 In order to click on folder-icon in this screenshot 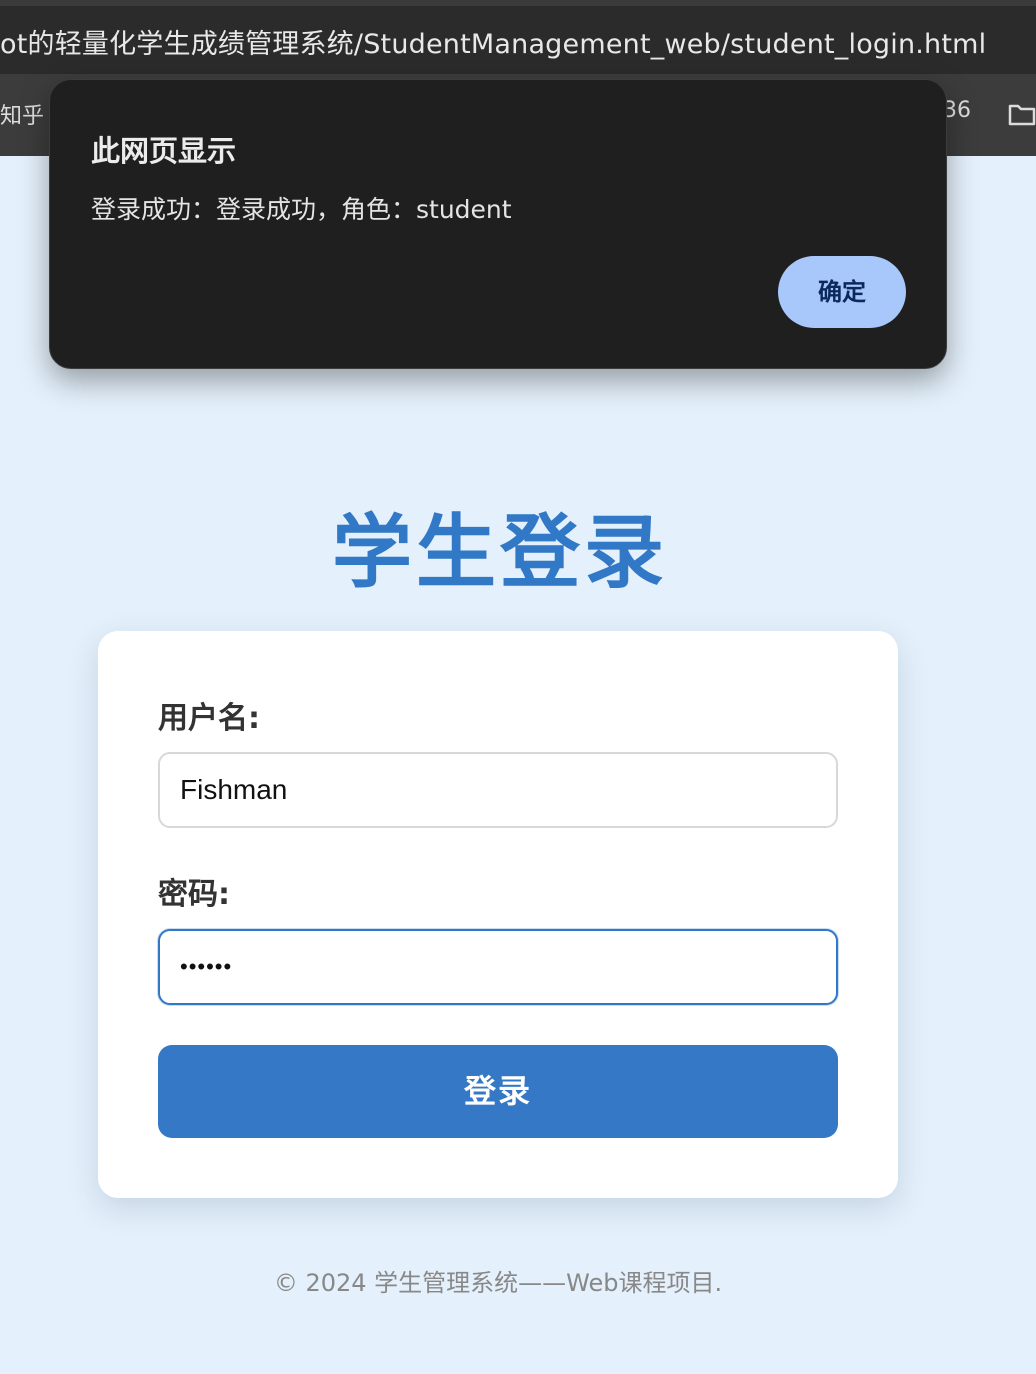, I will do `click(1022, 114)`.